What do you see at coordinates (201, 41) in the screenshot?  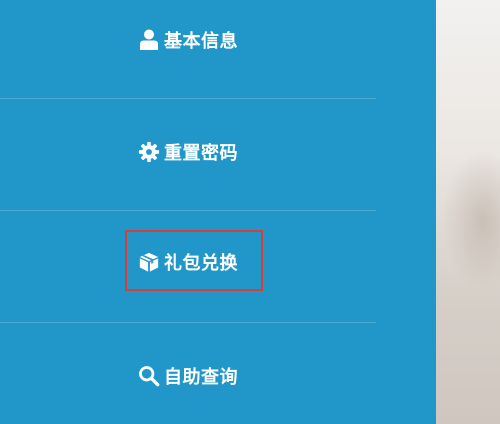 I see `menu-item-label: 基本信息` at bounding box center [201, 41].